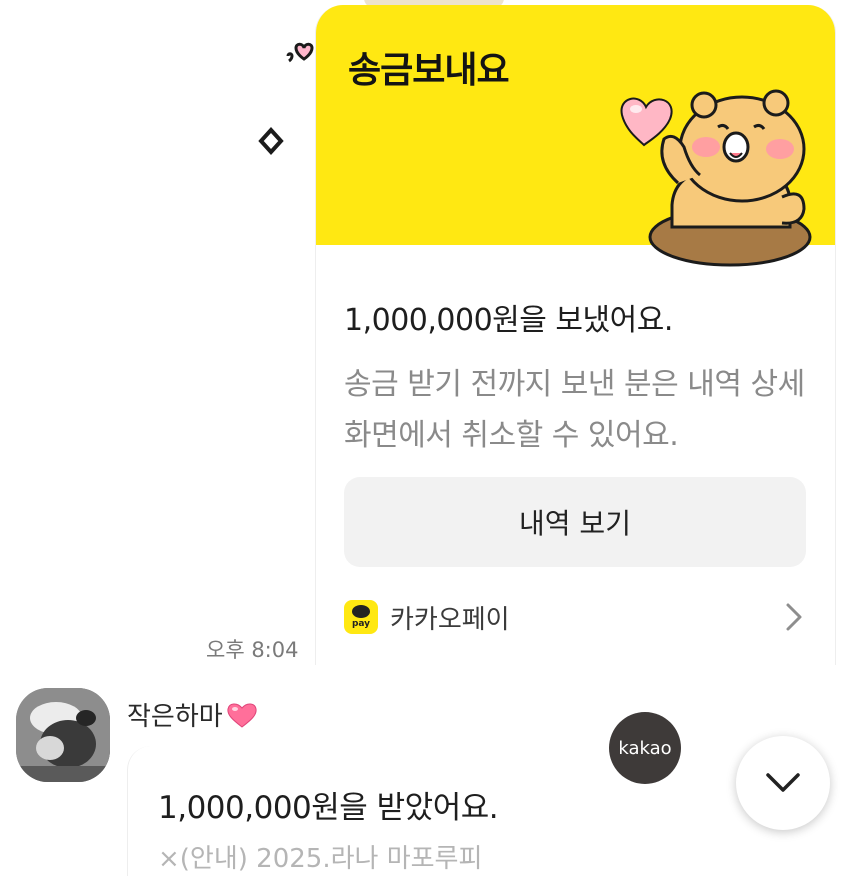 The height and width of the screenshot is (876, 850). What do you see at coordinates (575, 522) in the screenshot?
I see `view-history-button: 내역 보기` at bounding box center [575, 522].